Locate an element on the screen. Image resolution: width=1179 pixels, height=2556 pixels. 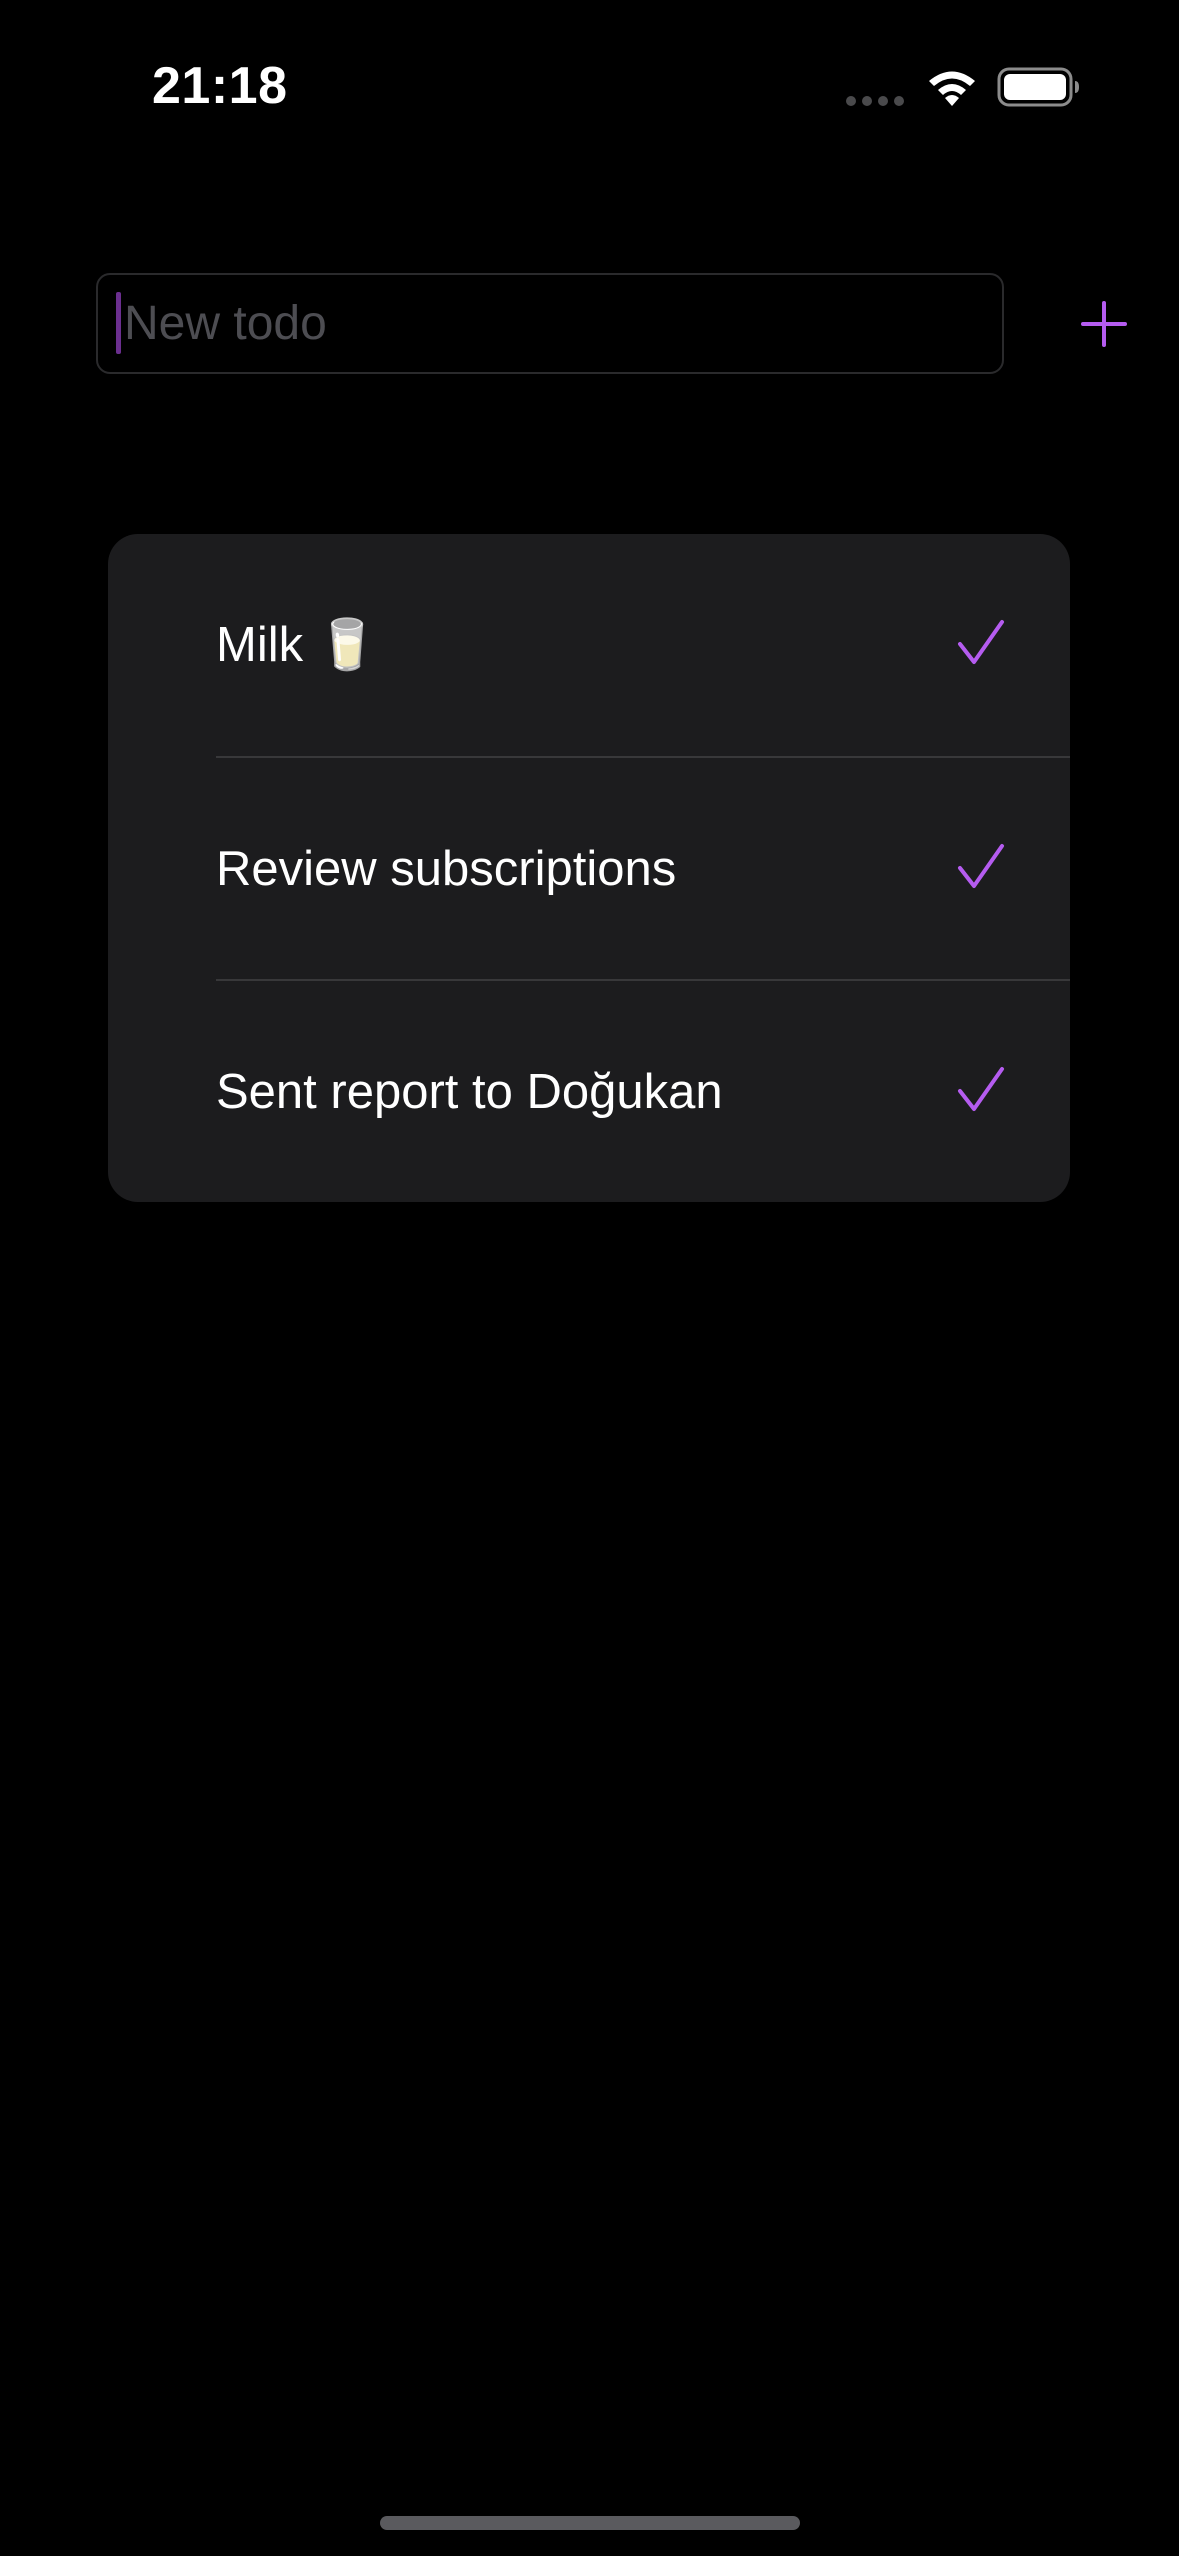
wifi-icon is located at coordinates (952, 88).